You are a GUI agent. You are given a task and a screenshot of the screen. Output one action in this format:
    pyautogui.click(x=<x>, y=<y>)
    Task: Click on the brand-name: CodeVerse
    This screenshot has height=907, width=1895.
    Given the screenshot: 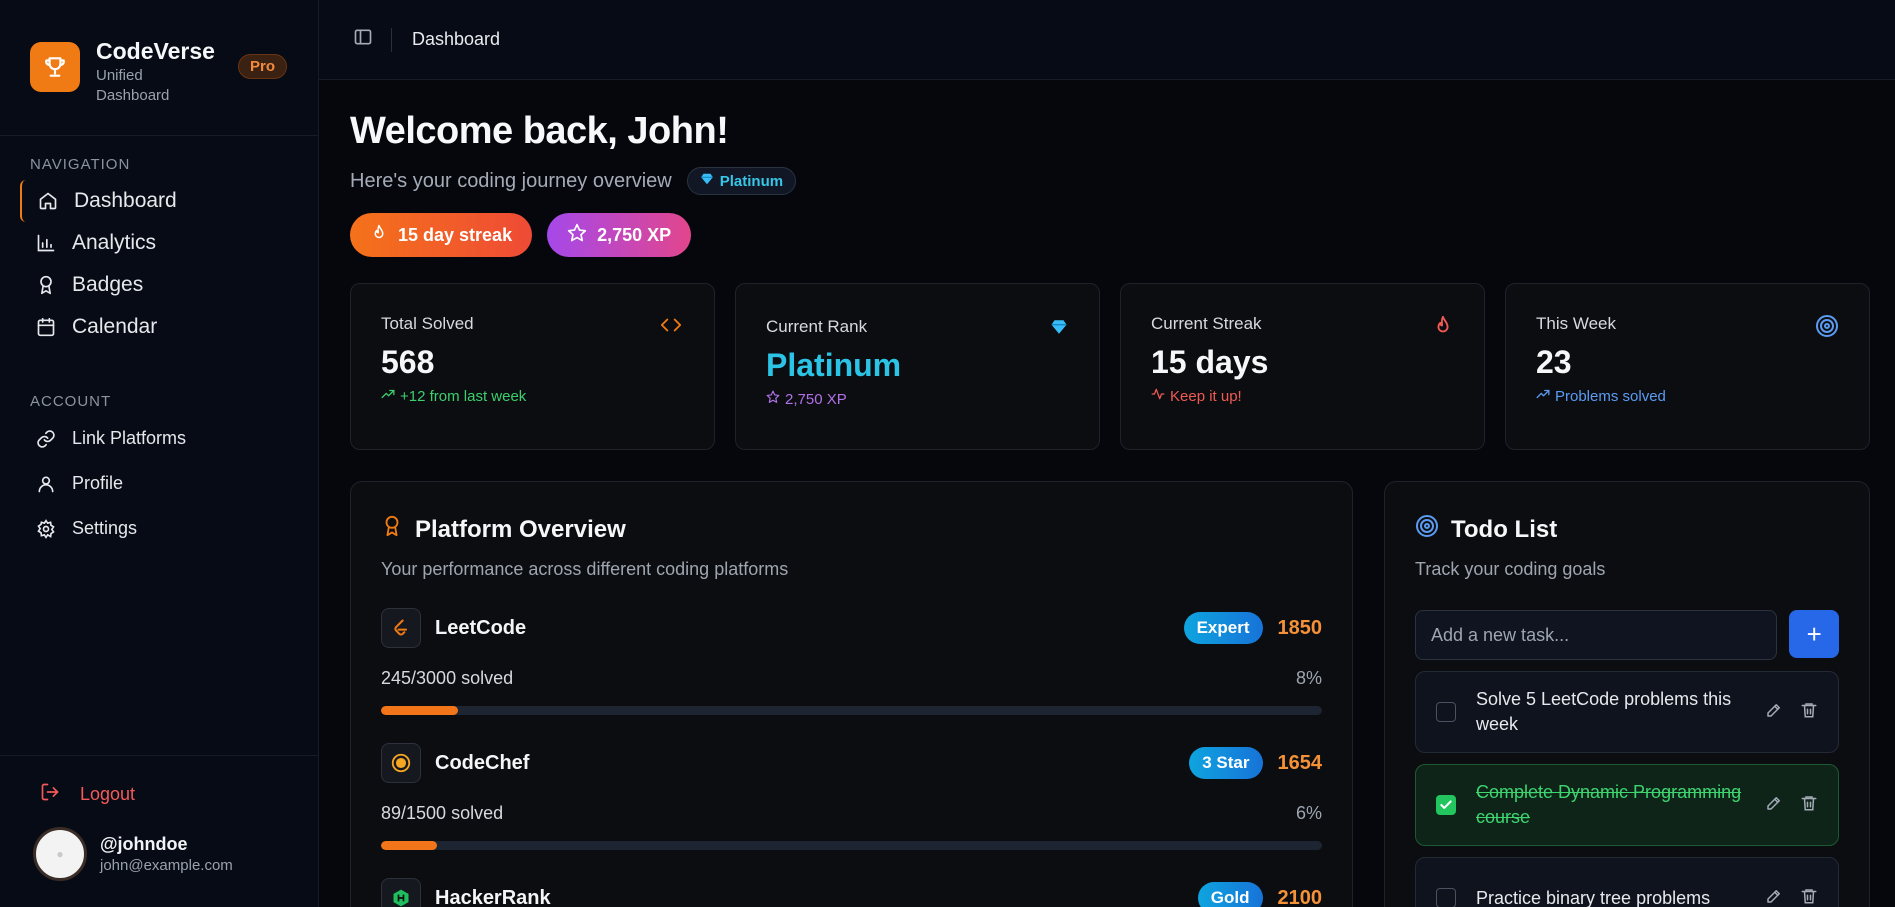 What is the action you would take?
    pyautogui.click(x=155, y=51)
    